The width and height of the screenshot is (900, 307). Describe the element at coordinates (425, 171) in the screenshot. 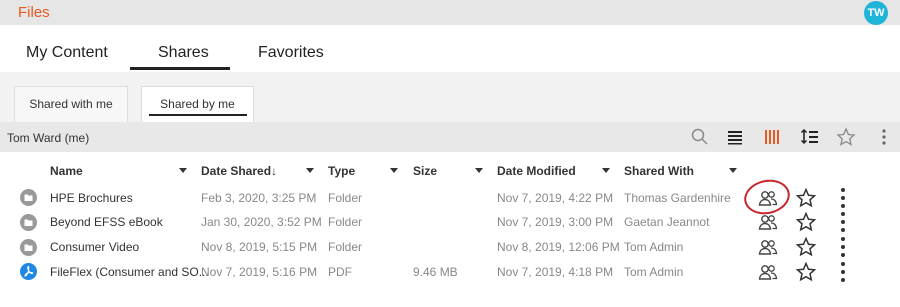

I see `column-header-size: Size` at that location.